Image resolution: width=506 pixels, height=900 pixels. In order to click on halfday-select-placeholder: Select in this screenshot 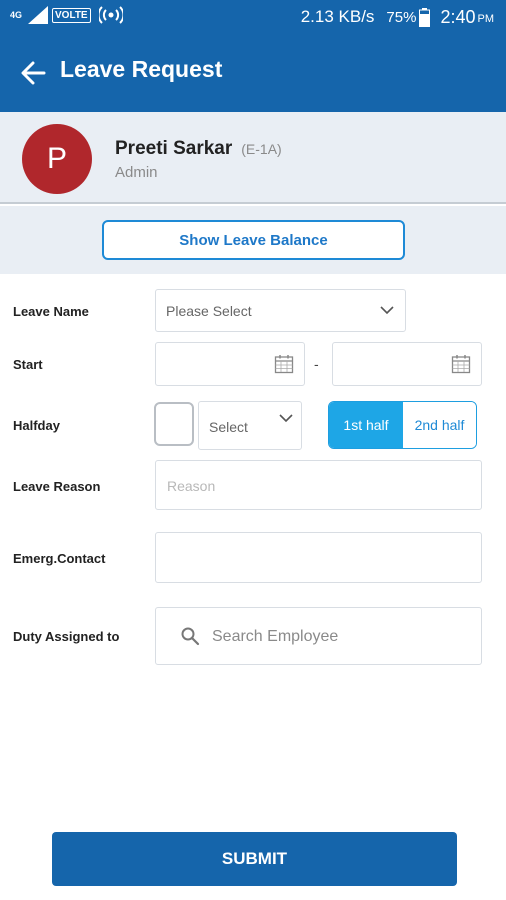, I will do `click(228, 427)`.